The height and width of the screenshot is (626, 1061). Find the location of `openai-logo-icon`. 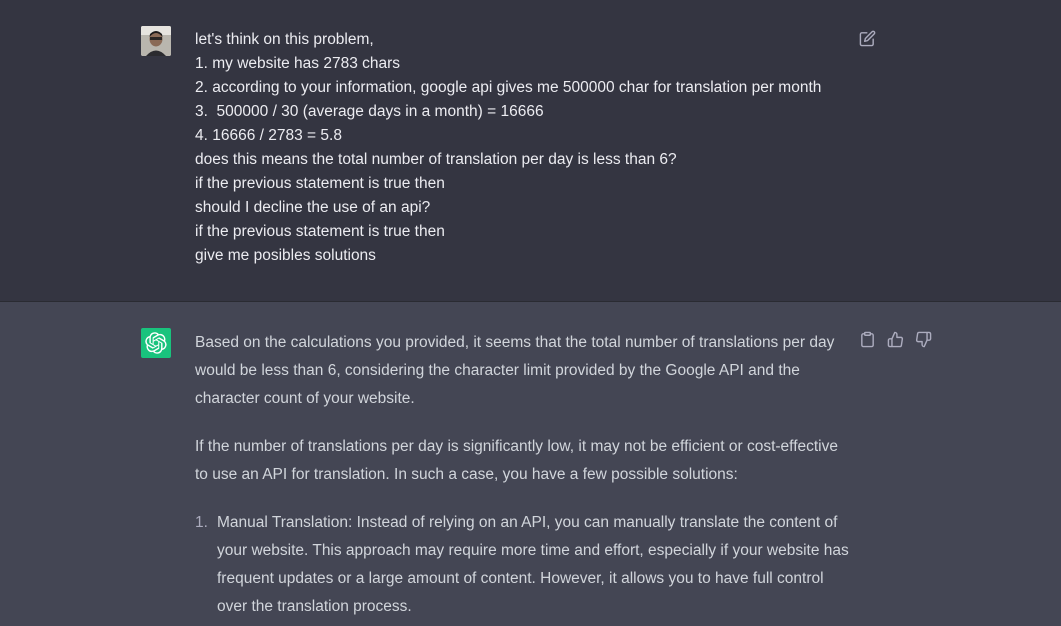

openai-logo-icon is located at coordinates (156, 343).